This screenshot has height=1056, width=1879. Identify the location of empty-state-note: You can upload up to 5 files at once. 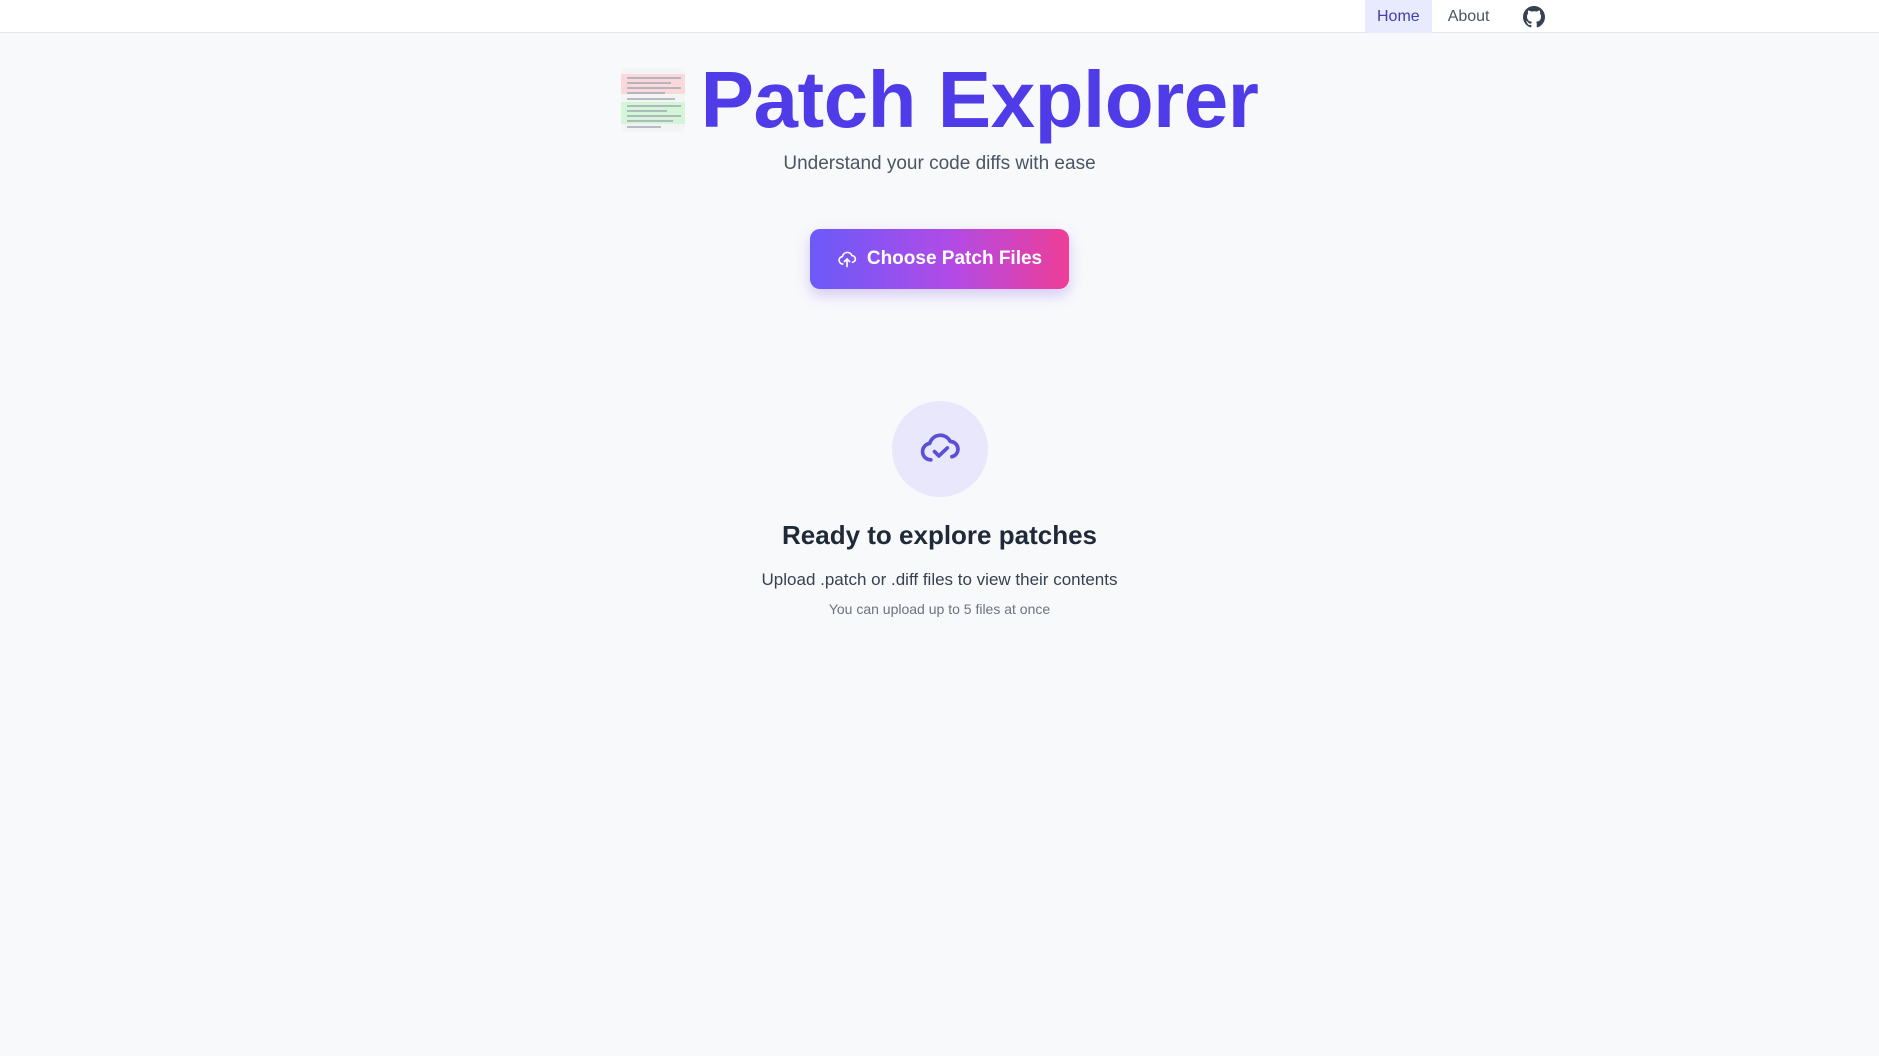
(939, 609).